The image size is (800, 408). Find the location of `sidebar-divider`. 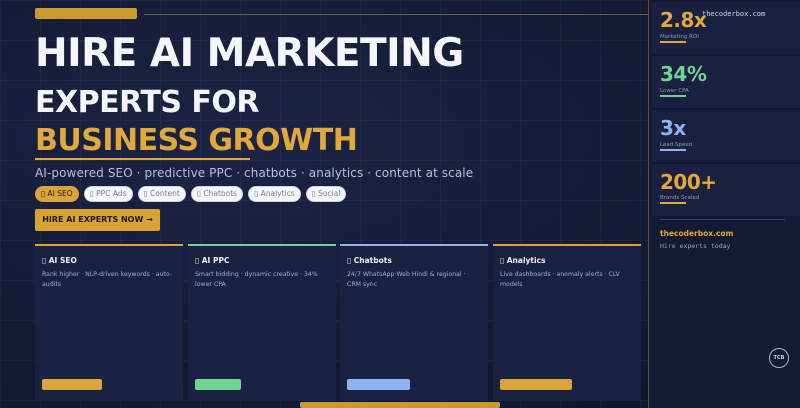

sidebar-divider is located at coordinates (722, 219).